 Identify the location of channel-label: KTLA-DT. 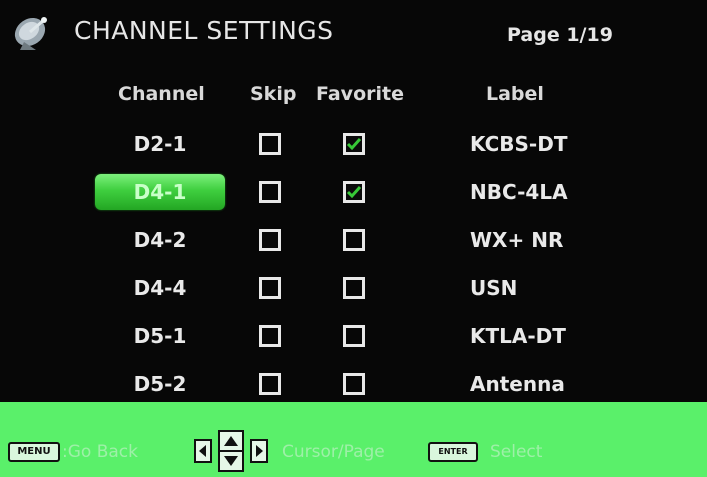
(518, 336).